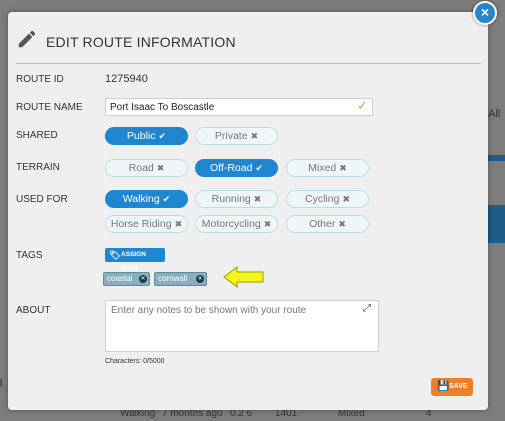  What do you see at coordinates (494, 114) in the screenshot?
I see `background-text: All` at bounding box center [494, 114].